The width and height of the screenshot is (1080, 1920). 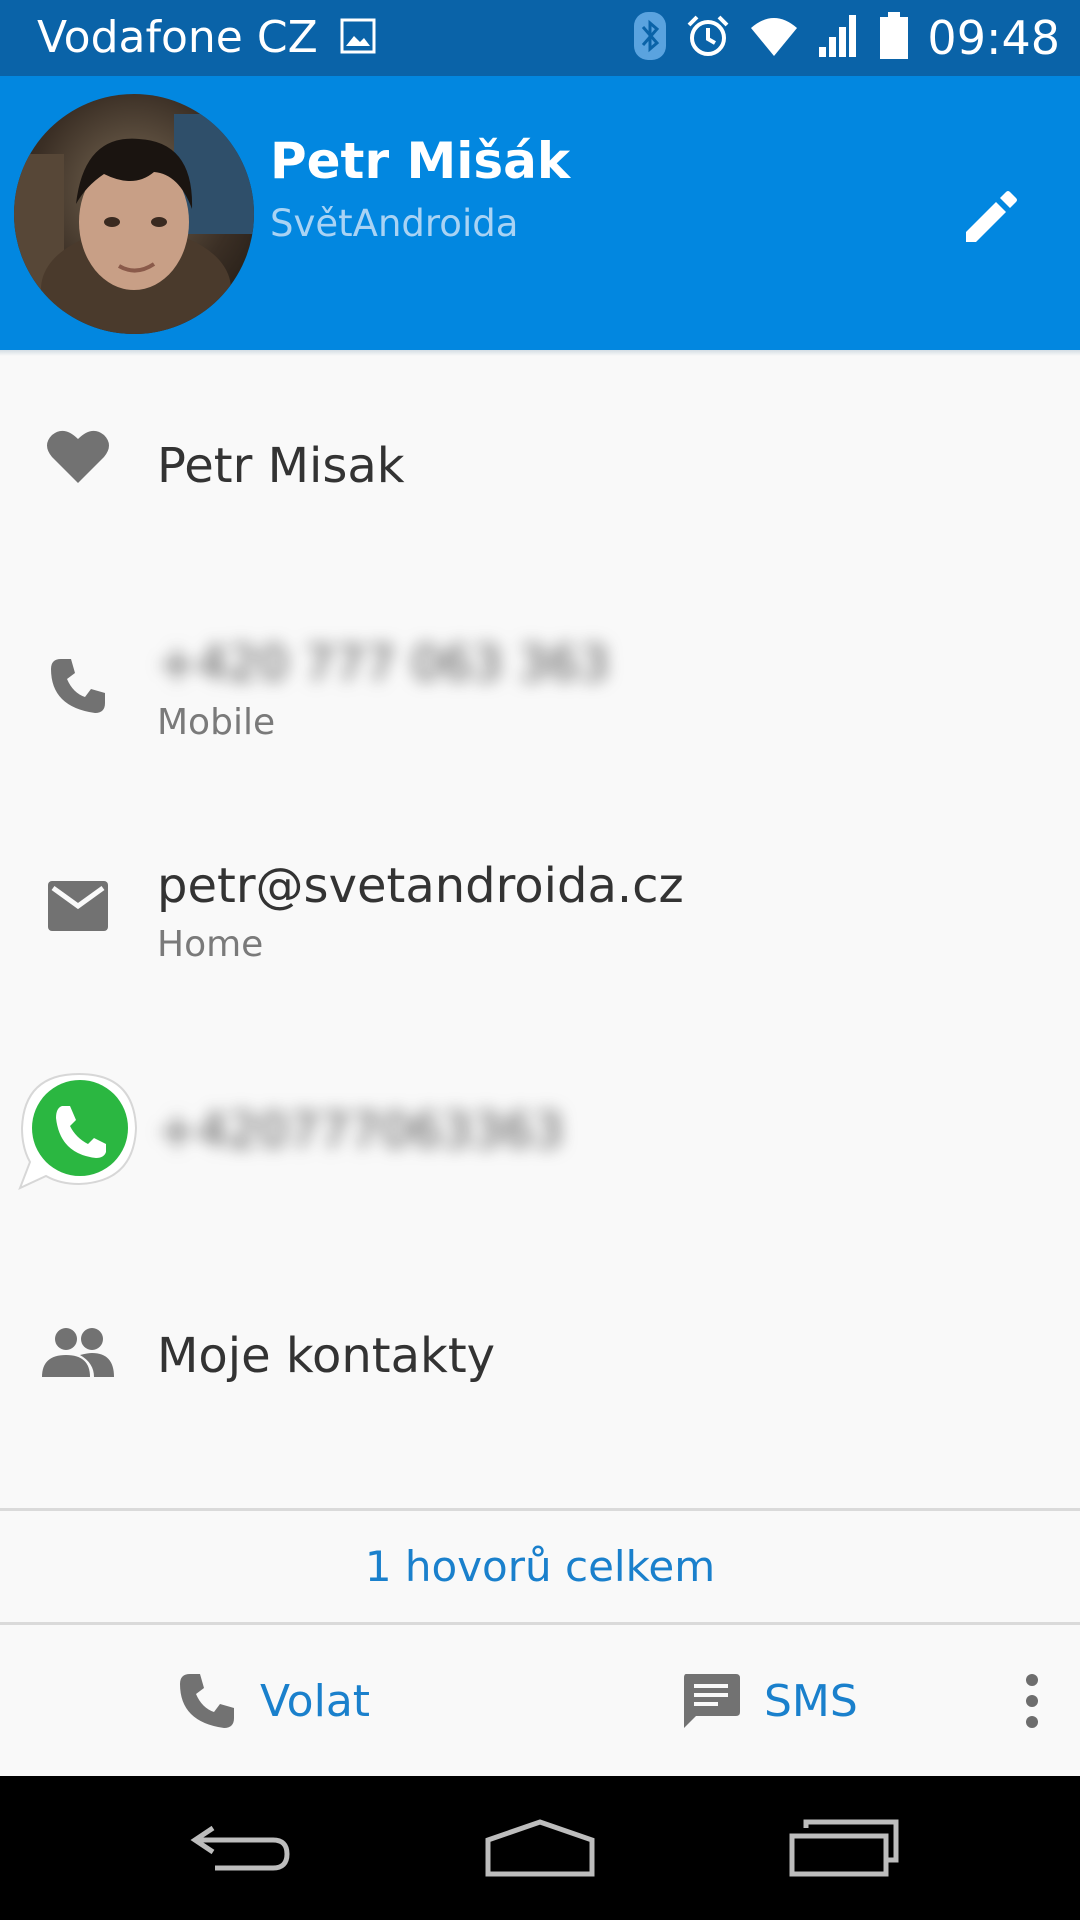 What do you see at coordinates (134, 214) in the screenshot?
I see `contact-photo` at bounding box center [134, 214].